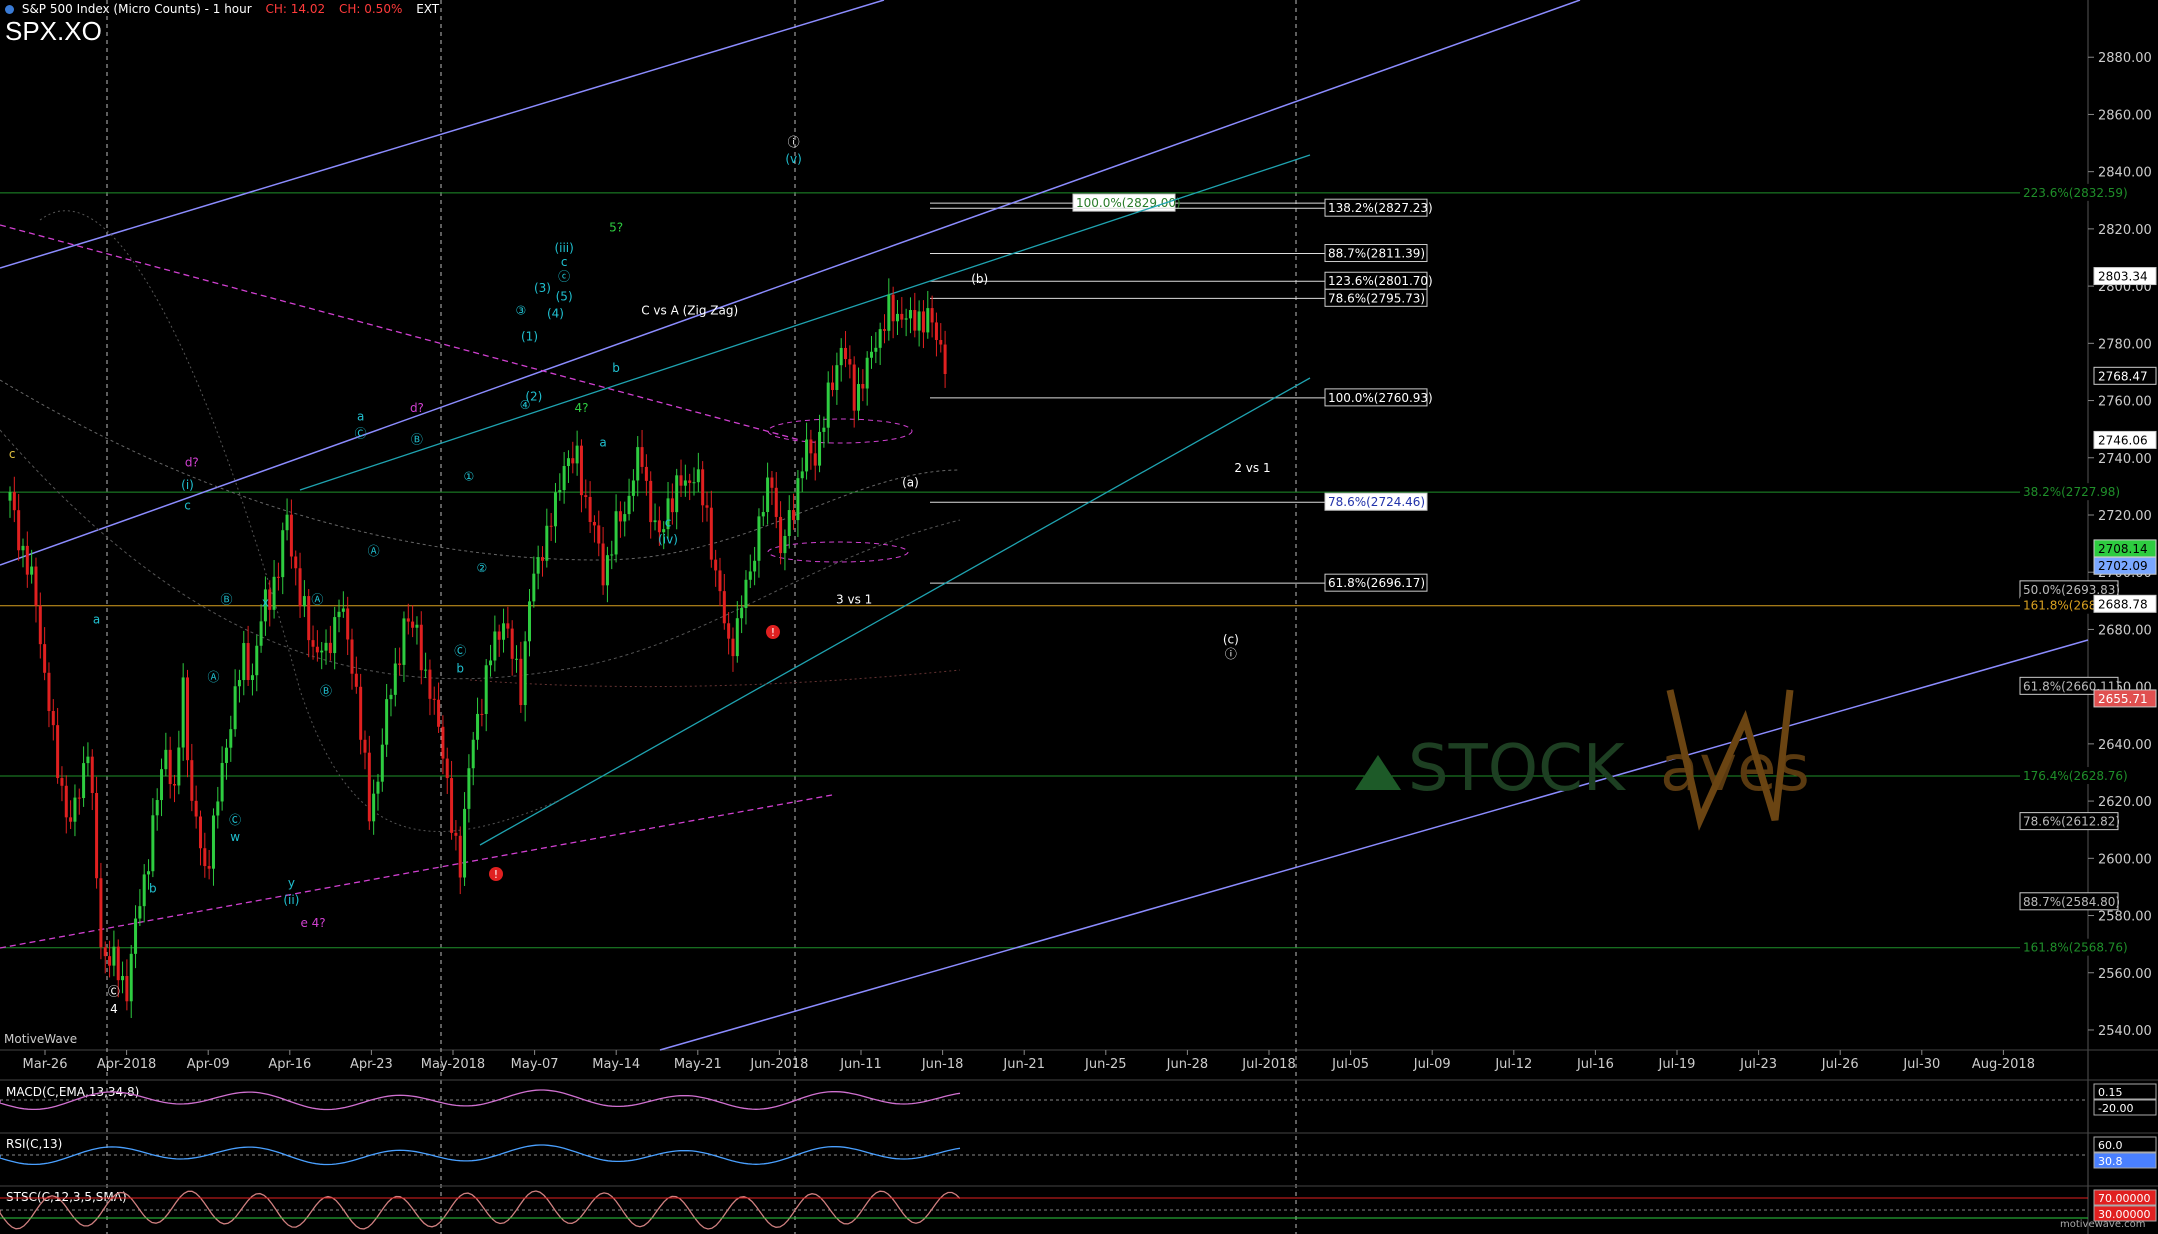  What do you see at coordinates (1921, 1064) in the screenshot?
I see `x-tick-label: Jul-30` at bounding box center [1921, 1064].